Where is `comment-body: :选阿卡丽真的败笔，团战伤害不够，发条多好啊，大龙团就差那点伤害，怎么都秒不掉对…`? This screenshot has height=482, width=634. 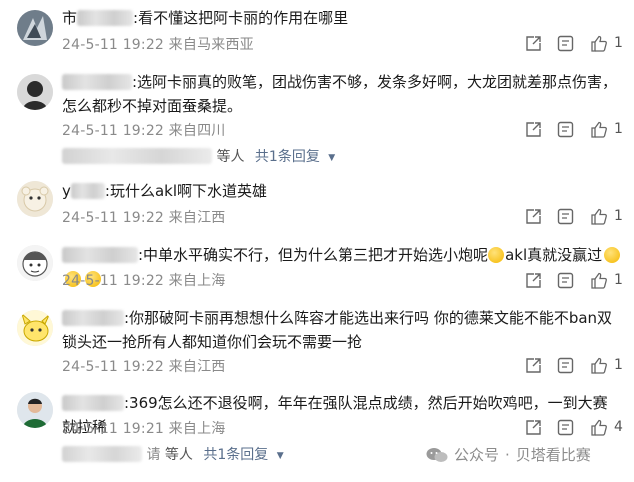
comment-body: :选阿卡丽真的败笔，团战伤害不够，发条多好啊，大龙团就差那点伤害，怎么都秒不掉对… is located at coordinates (340, 94).